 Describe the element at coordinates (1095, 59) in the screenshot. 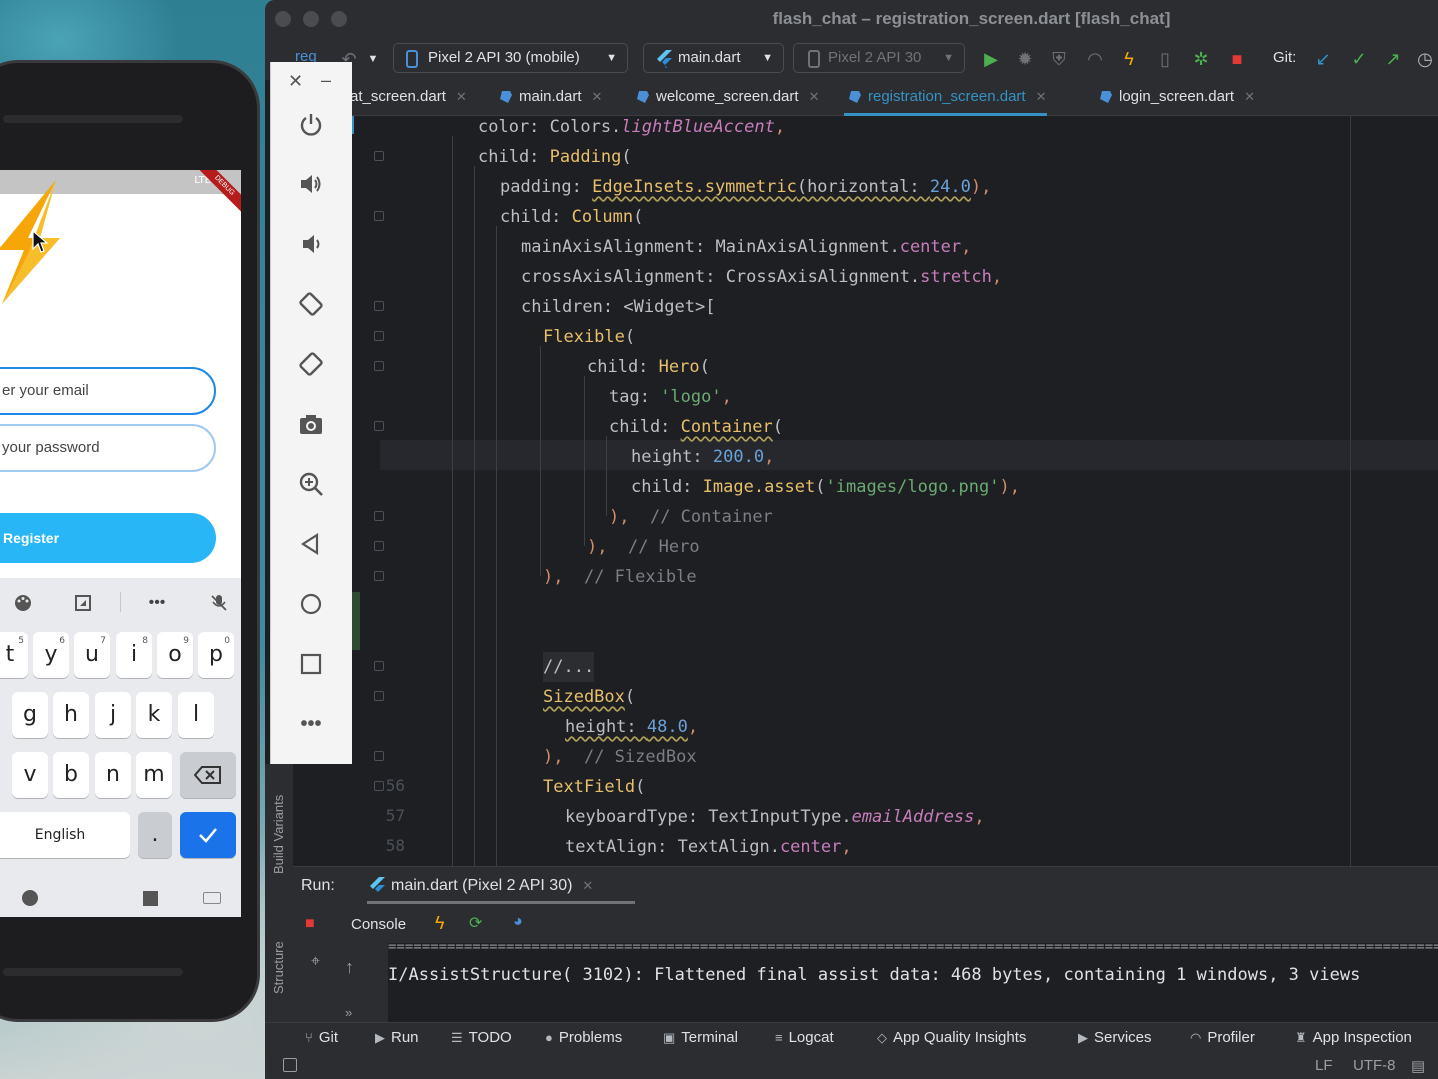

I see `profile-icon: ◠` at that location.